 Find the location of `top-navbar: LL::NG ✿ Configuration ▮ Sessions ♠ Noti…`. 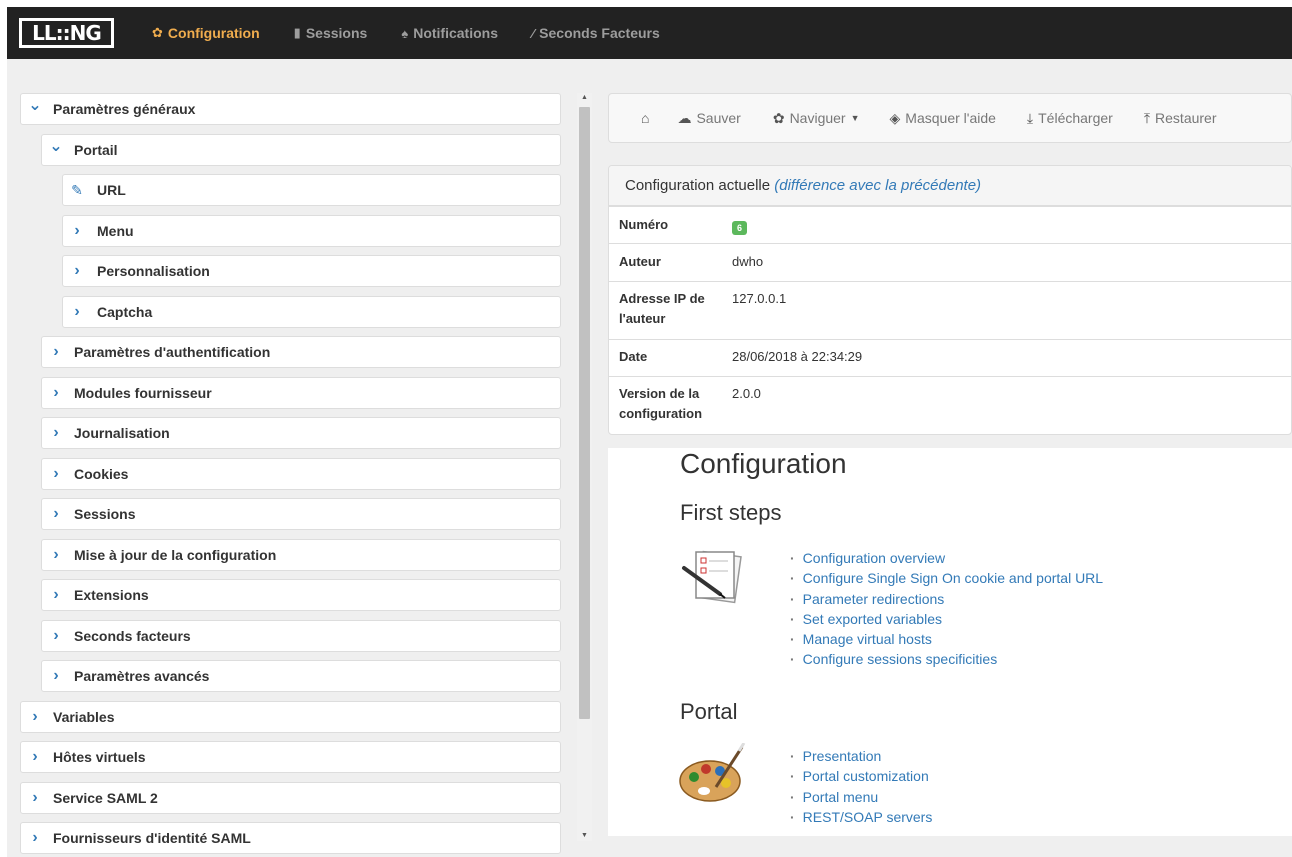

top-navbar: LL::NG ✿ Configuration ▮ Sessions ♠ Noti… is located at coordinates (649, 33).